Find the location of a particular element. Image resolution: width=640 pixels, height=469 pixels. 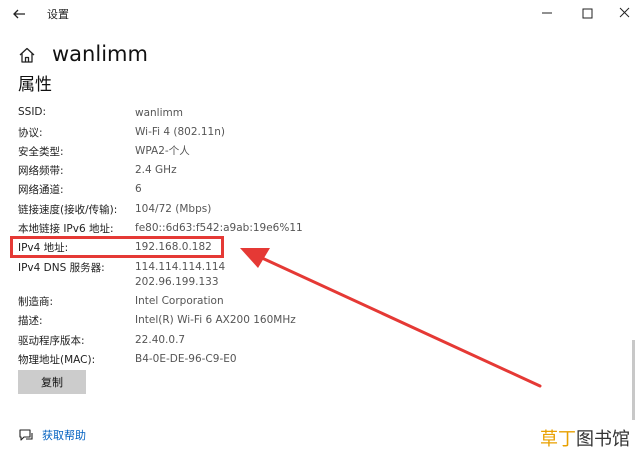

property-value: 6 is located at coordinates (138, 189).